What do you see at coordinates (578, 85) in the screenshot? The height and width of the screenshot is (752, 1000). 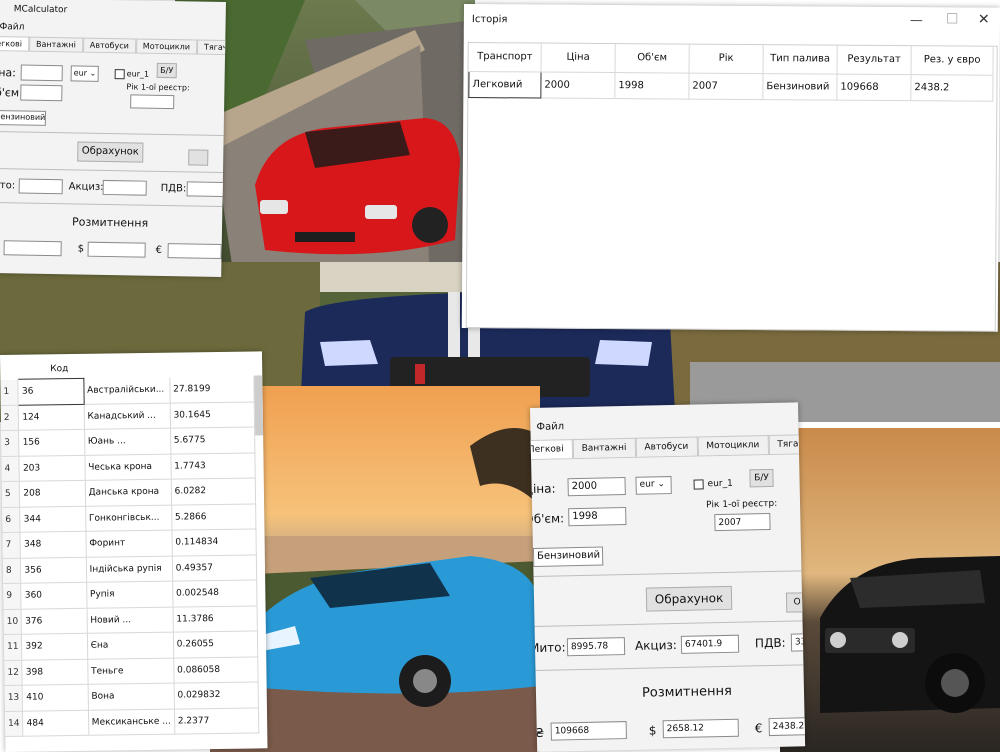 I see `cell-price: 2000` at bounding box center [578, 85].